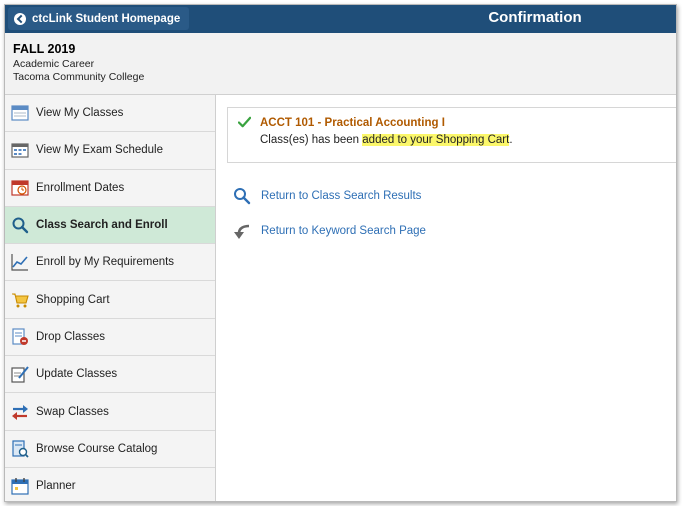 This screenshot has width=682, height=506. What do you see at coordinates (44, 49) in the screenshot?
I see `term-label: FALL 2019` at bounding box center [44, 49].